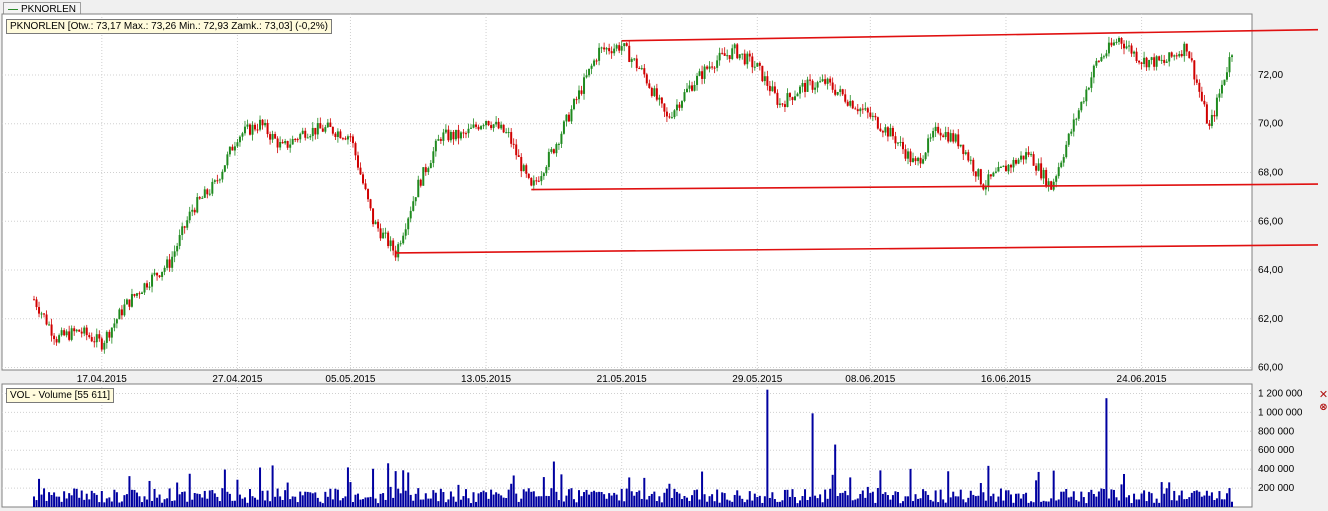  Describe the element at coordinates (1270, 124) in the screenshot. I see `price-tick-label: 70,00` at that location.